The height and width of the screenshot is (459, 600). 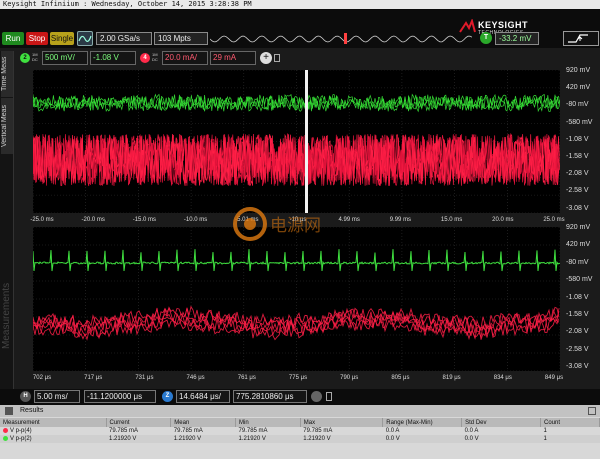 What do you see at coordinates (329, 396) in the screenshot?
I see `horizontal-panel-icon` at bounding box center [329, 396].